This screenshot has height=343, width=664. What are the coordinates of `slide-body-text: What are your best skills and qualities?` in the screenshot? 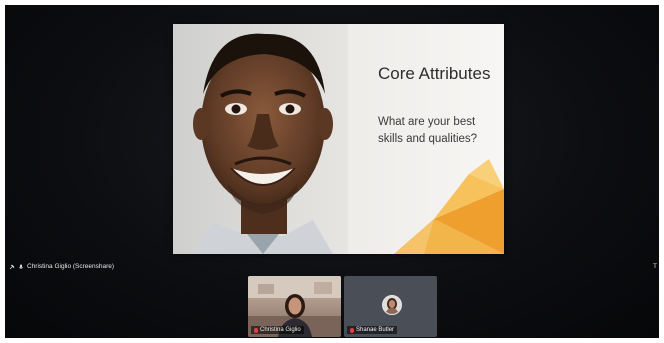 It's located at (428, 130).